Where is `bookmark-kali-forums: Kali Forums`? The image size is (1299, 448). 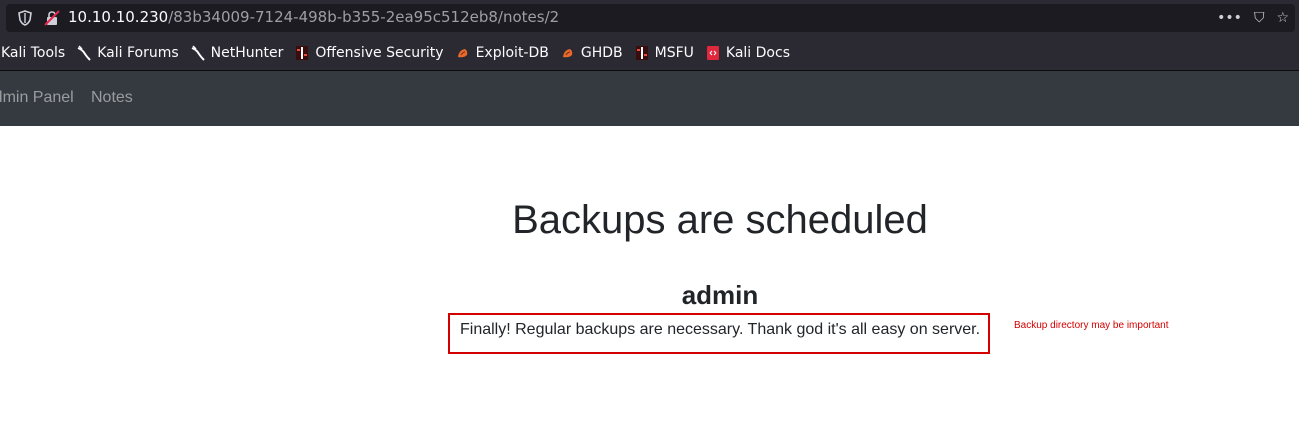
bookmark-kali-forums: Kali Forums is located at coordinates (128, 53).